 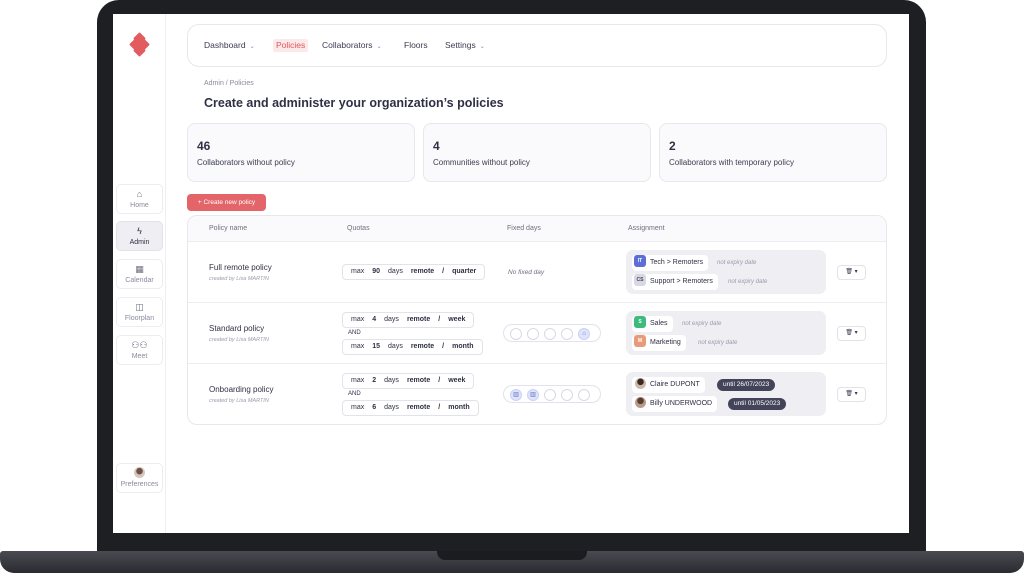 I want to click on nav-dashboard: Dashboard ⌄, so click(x=229, y=46).